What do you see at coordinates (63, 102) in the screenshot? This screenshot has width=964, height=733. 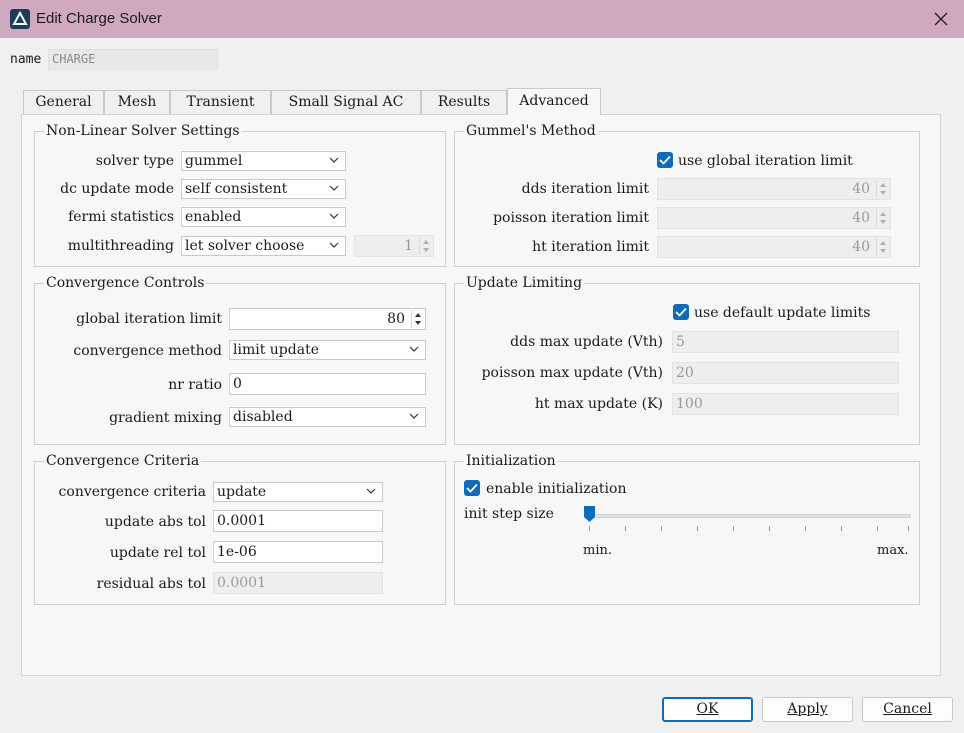 I see `tab-general: General` at bounding box center [63, 102].